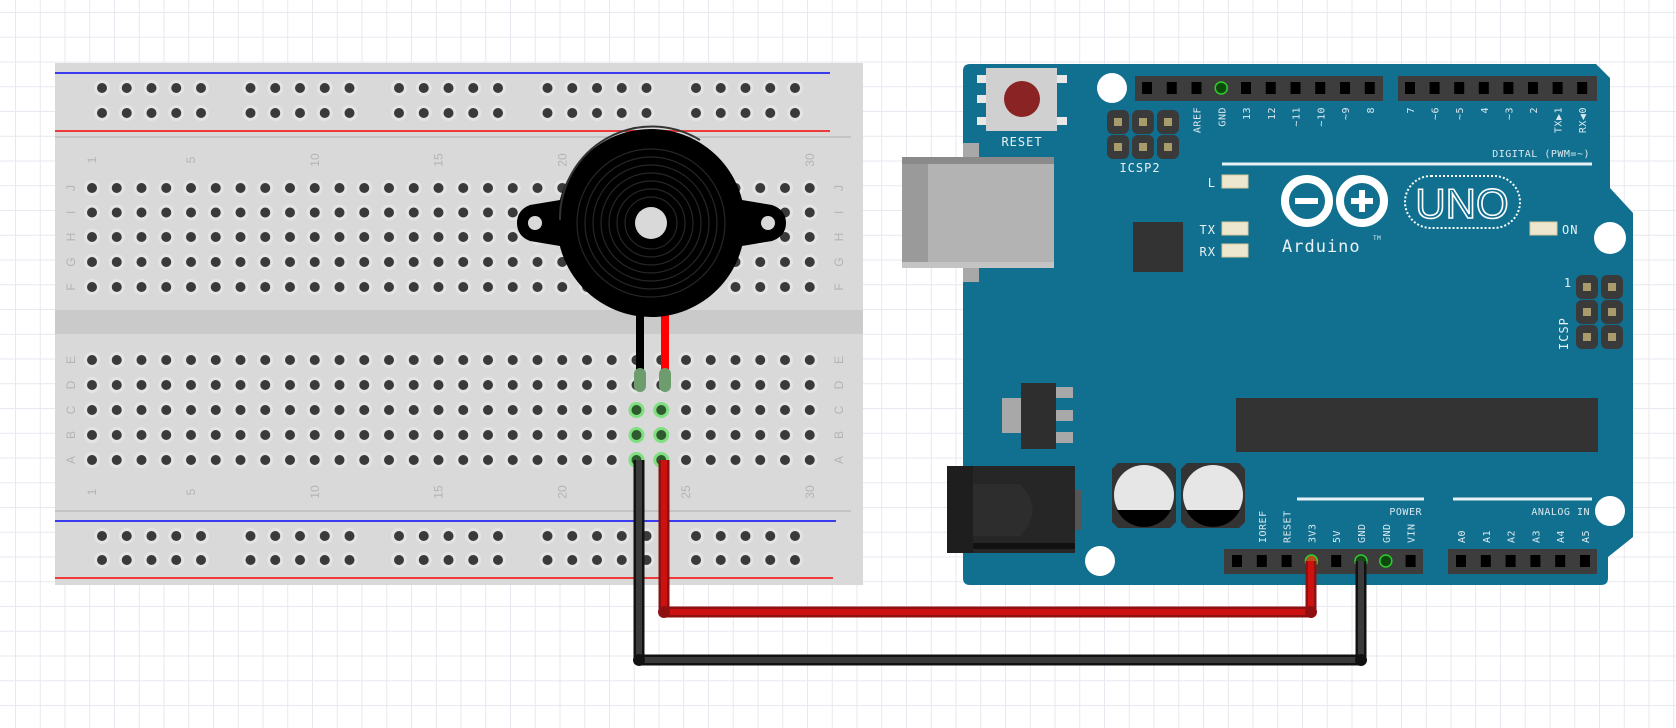 The width and height of the screenshot is (1676, 728). I want to click on reset-button, so click(1022, 99).